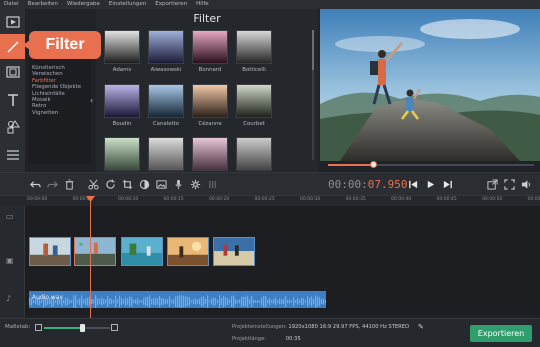 The height and width of the screenshot is (347, 540). I want to click on playhead-line, so click(90, 257).